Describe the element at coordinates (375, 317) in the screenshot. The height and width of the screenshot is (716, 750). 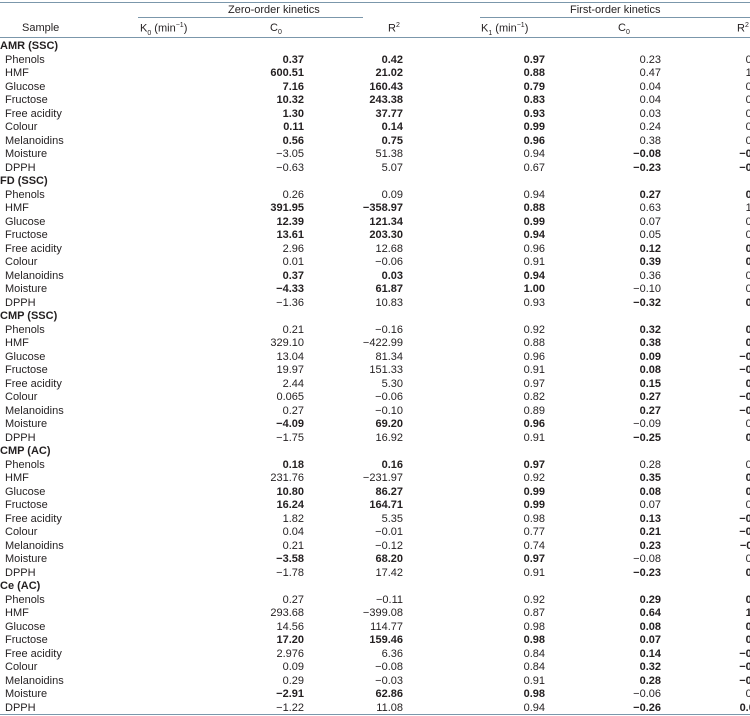
I see `group-header-row: CMP (SSC)` at that location.